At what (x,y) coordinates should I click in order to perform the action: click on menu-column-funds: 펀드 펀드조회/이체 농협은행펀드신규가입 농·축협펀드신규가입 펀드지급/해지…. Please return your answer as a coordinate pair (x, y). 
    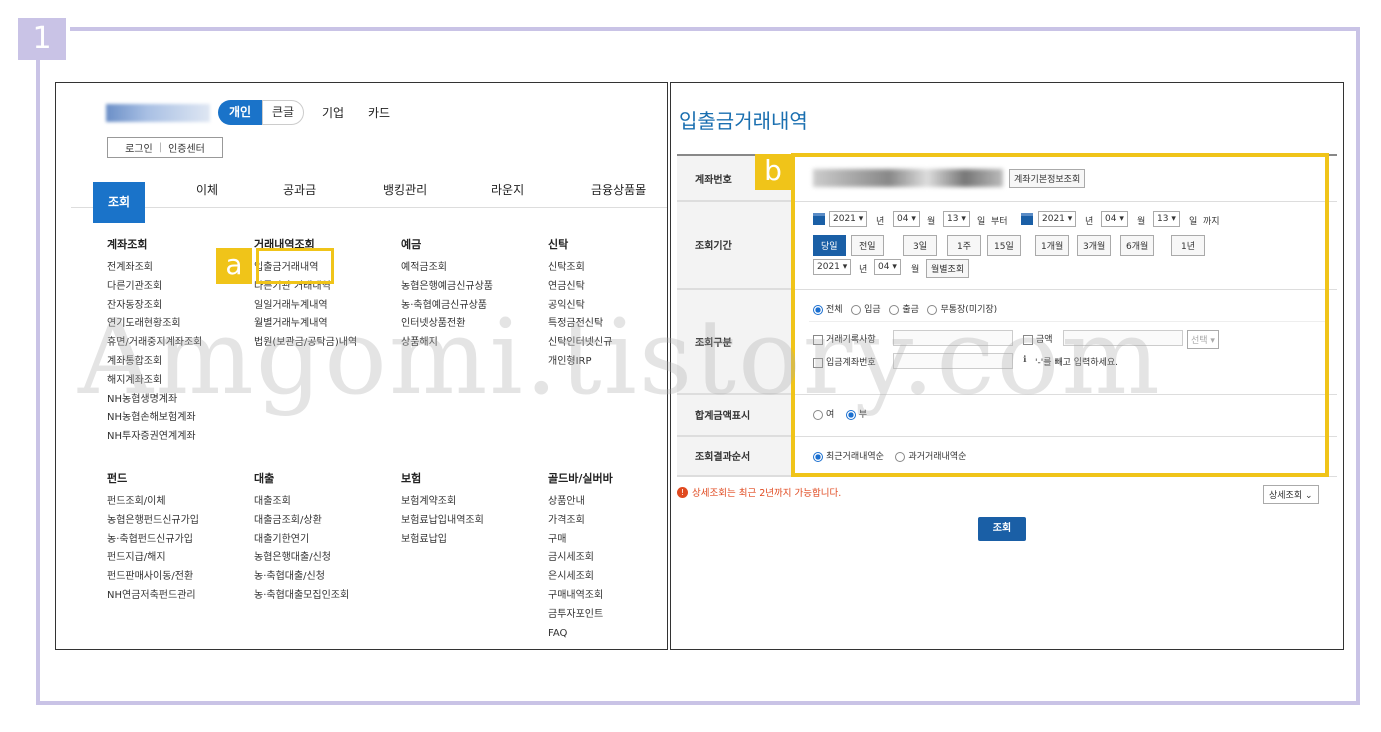
    Looking at the image, I should click on (153, 538).